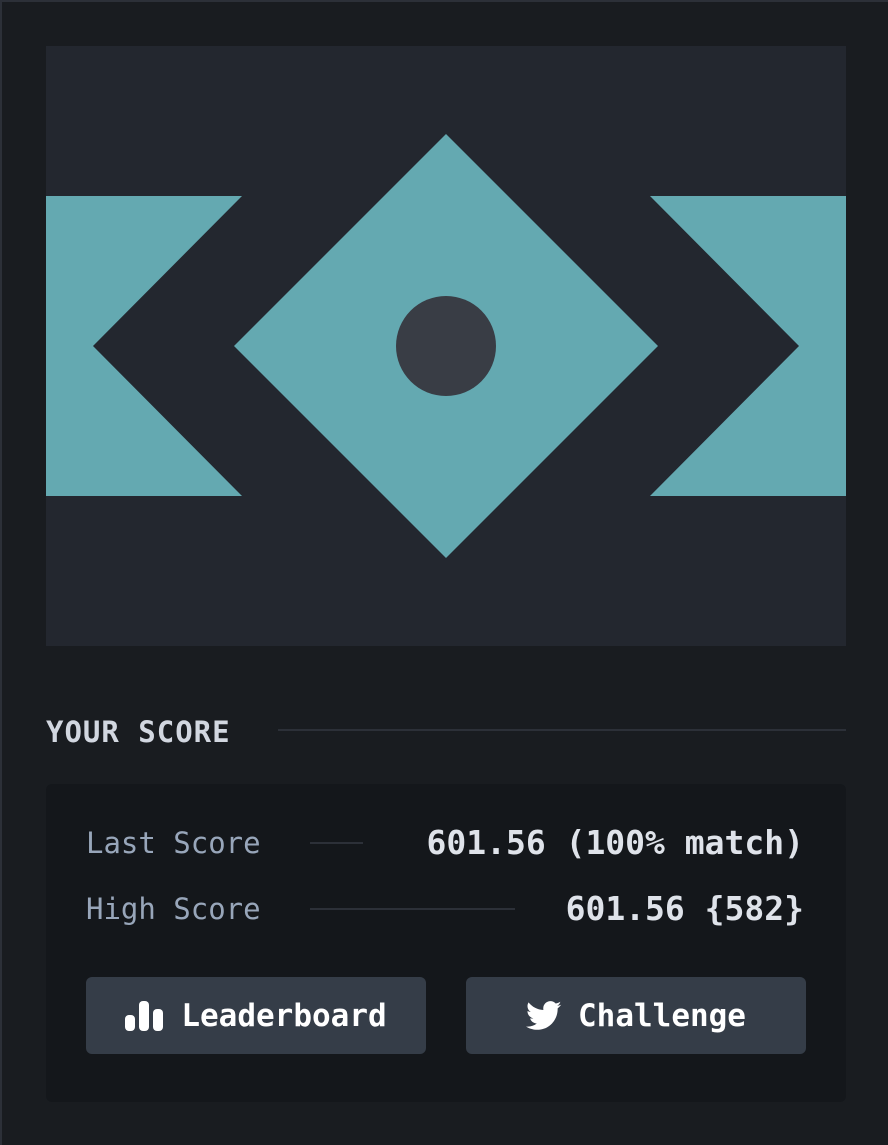 This screenshot has height=1145, width=888. What do you see at coordinates (562, 730) in the screenshot?
I see `section-divider` at bounding box center [562, 730].